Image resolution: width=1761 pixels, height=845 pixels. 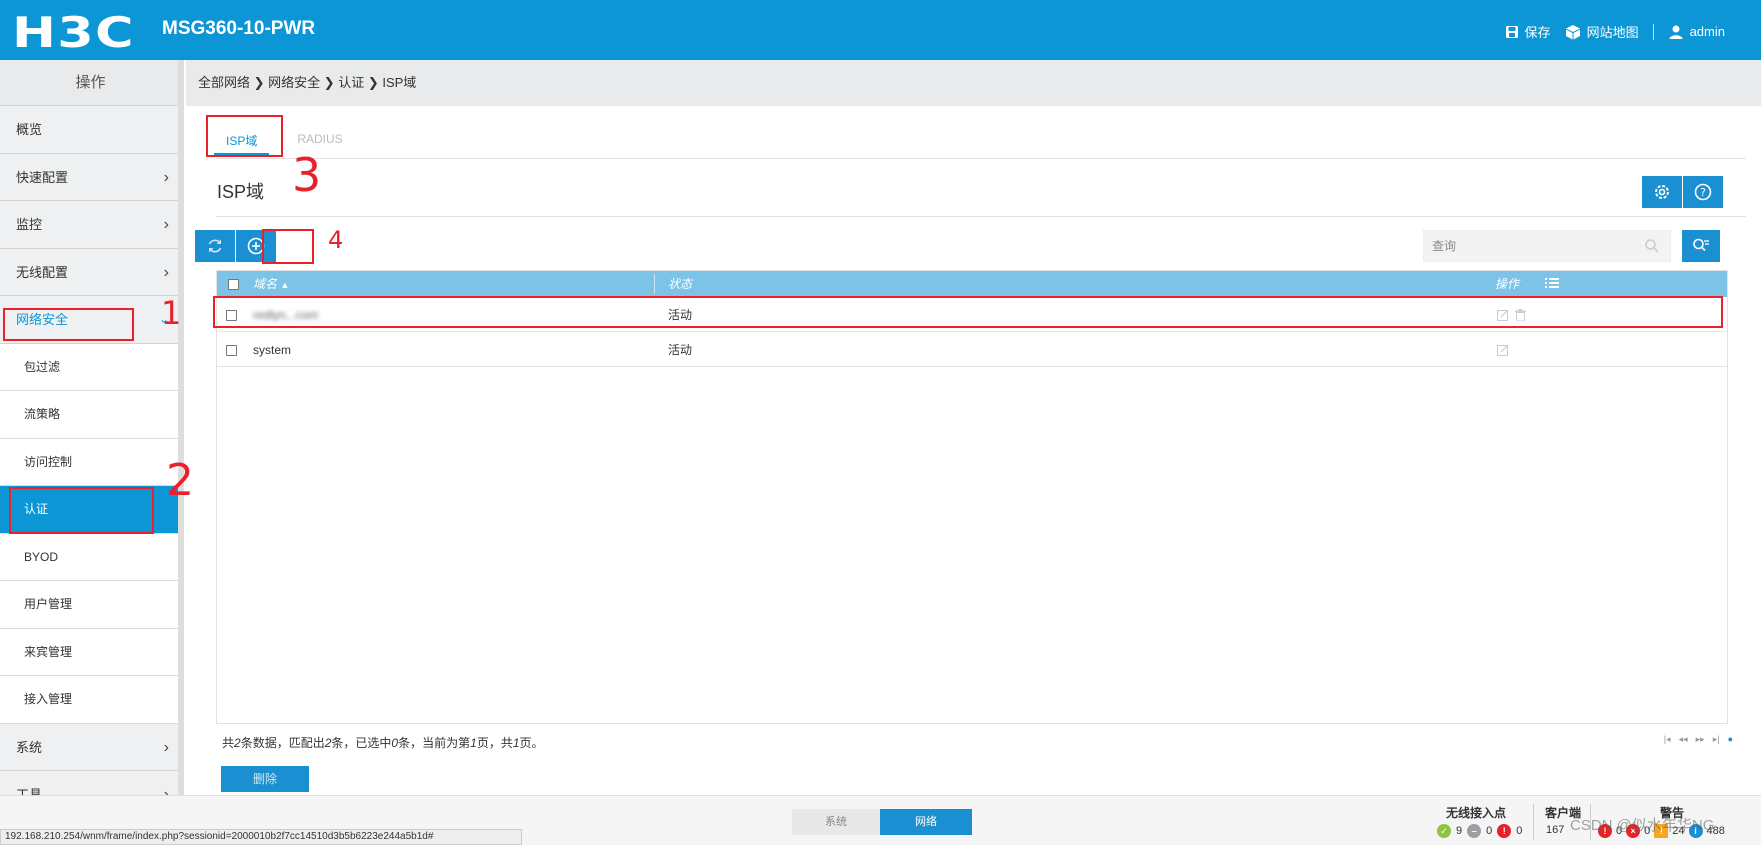 I want to click on user-icon, so click(x=1676, y=32).